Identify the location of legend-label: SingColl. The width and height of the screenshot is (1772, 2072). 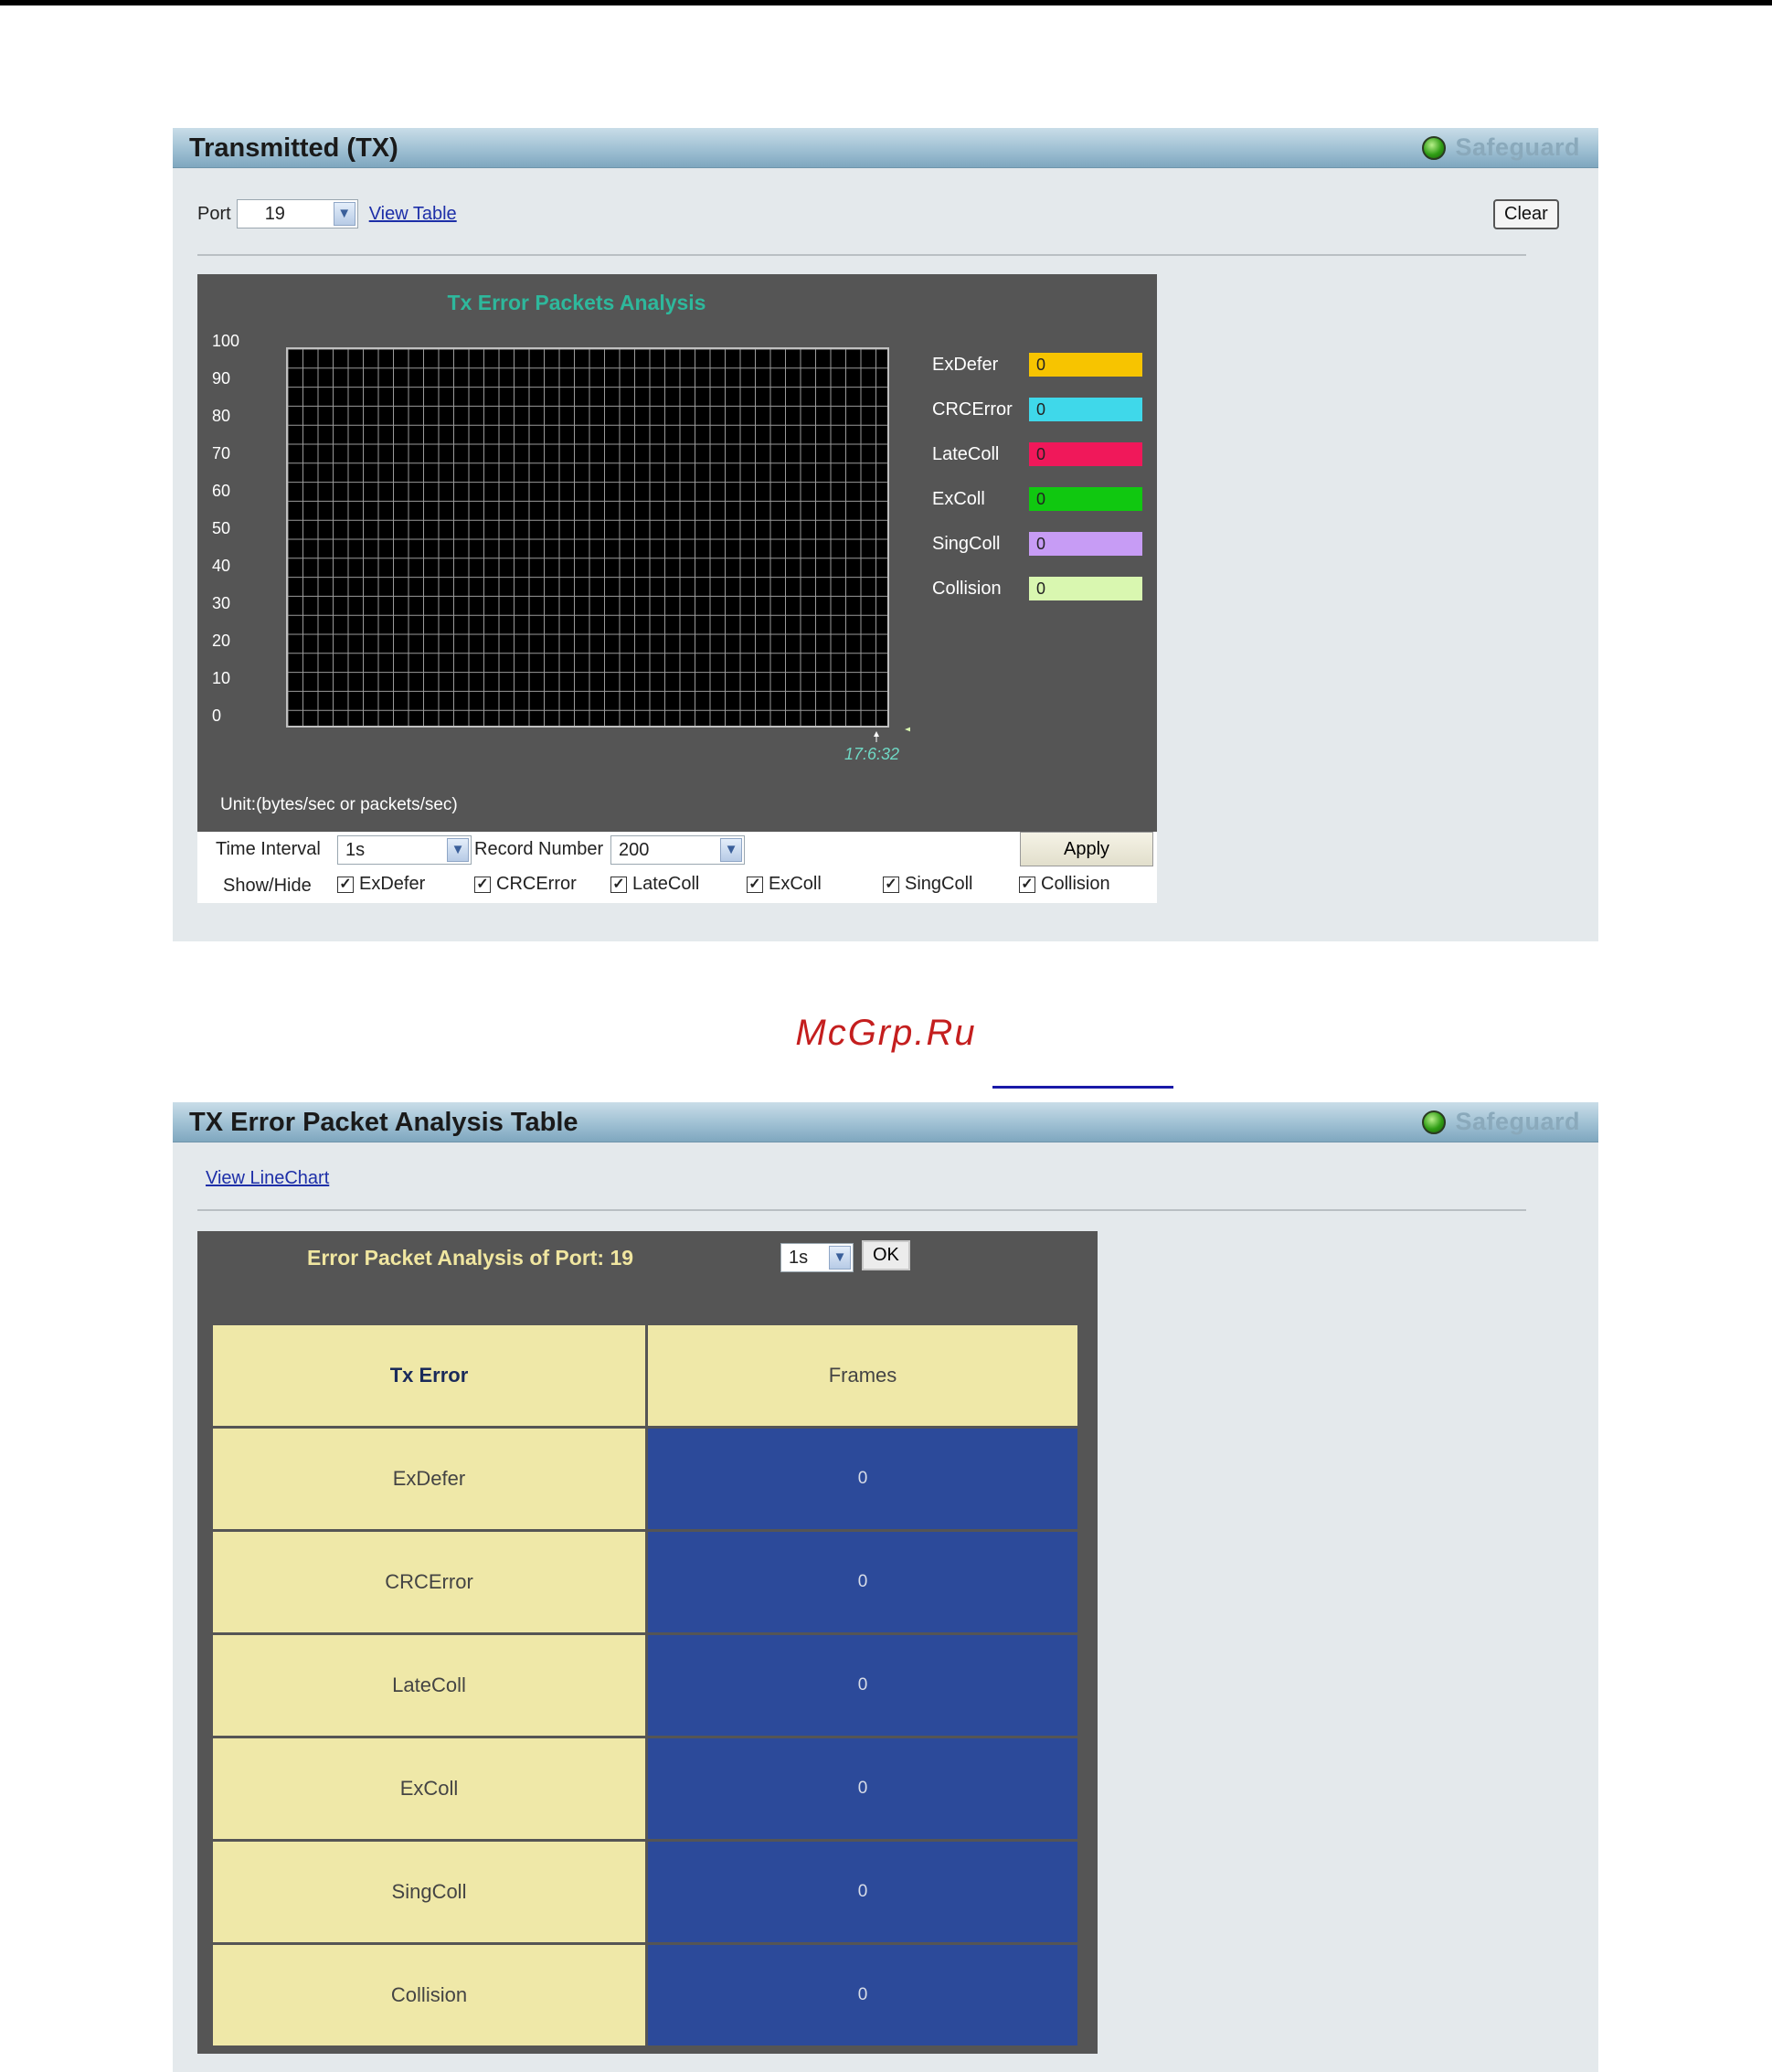
(967, 544).